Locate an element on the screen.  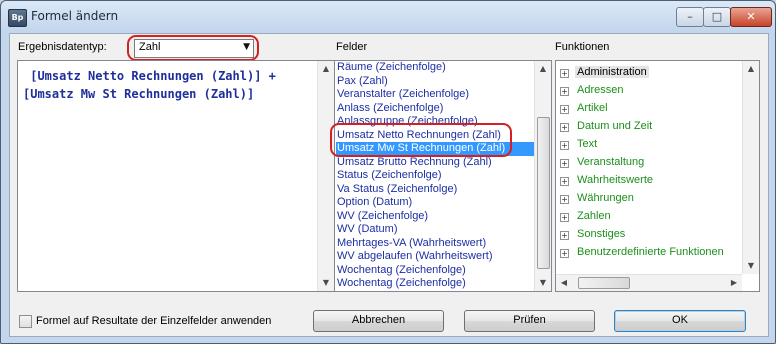
window-title: Formel ändern is located at coordinates (75, 16).